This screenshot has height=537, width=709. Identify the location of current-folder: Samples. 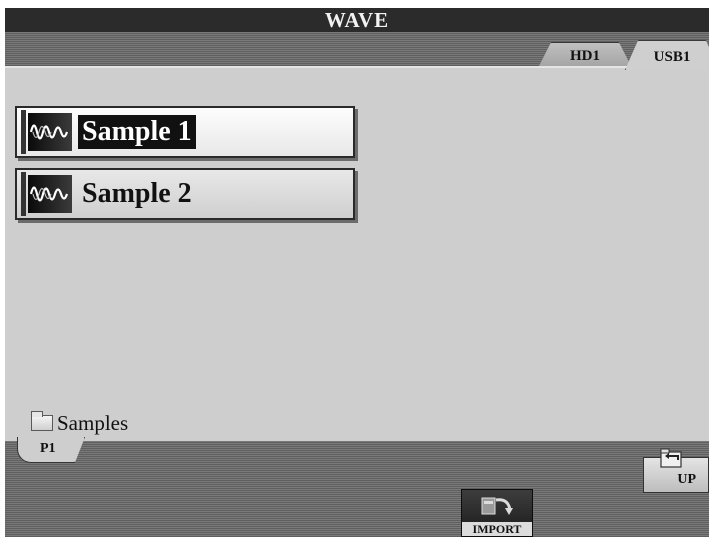
(79, 423).